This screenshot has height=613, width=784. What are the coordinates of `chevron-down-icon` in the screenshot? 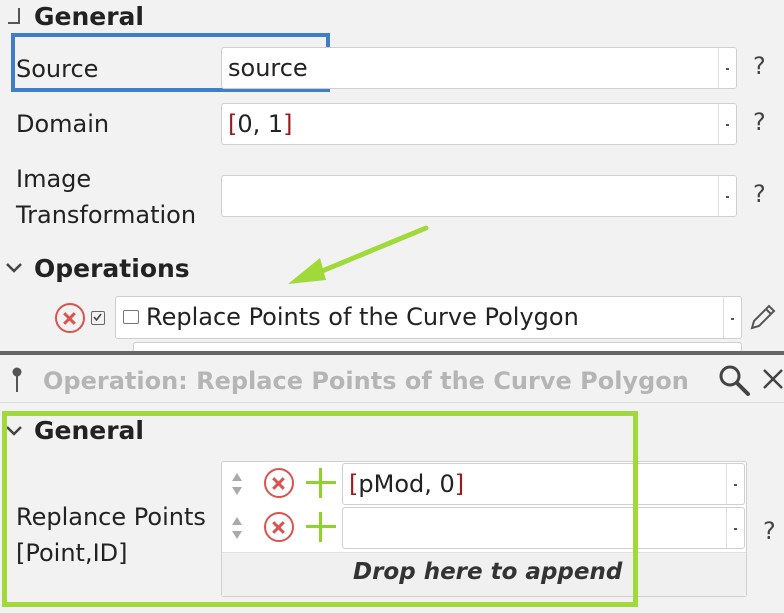 It's located at (14, 268).